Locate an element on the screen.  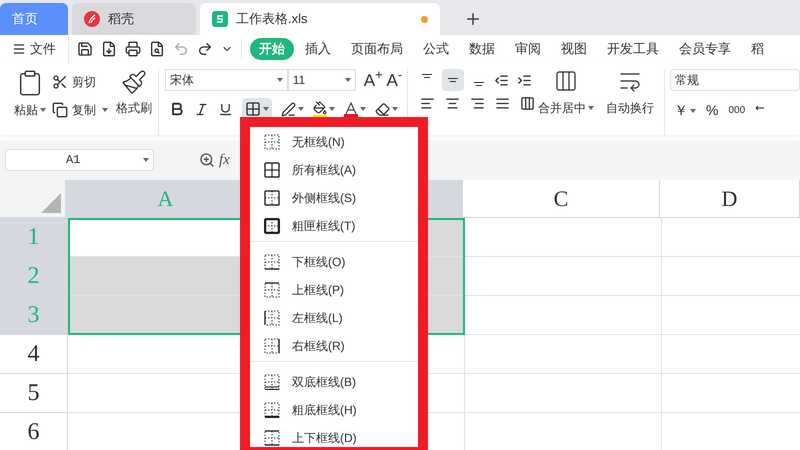
save-icon is located at coordinates (85, 49).